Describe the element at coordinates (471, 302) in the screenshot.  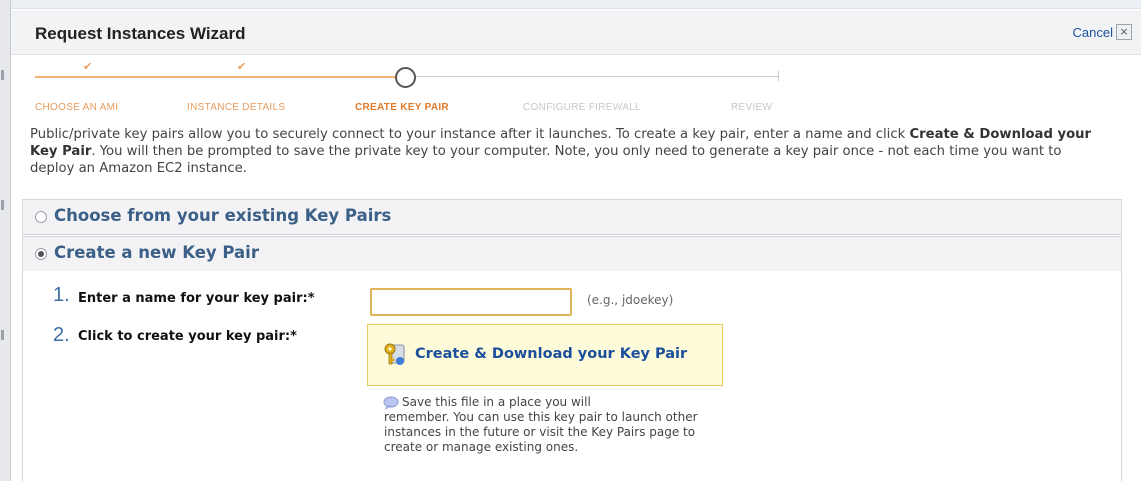
I see `key-pair-name-input` at that location.